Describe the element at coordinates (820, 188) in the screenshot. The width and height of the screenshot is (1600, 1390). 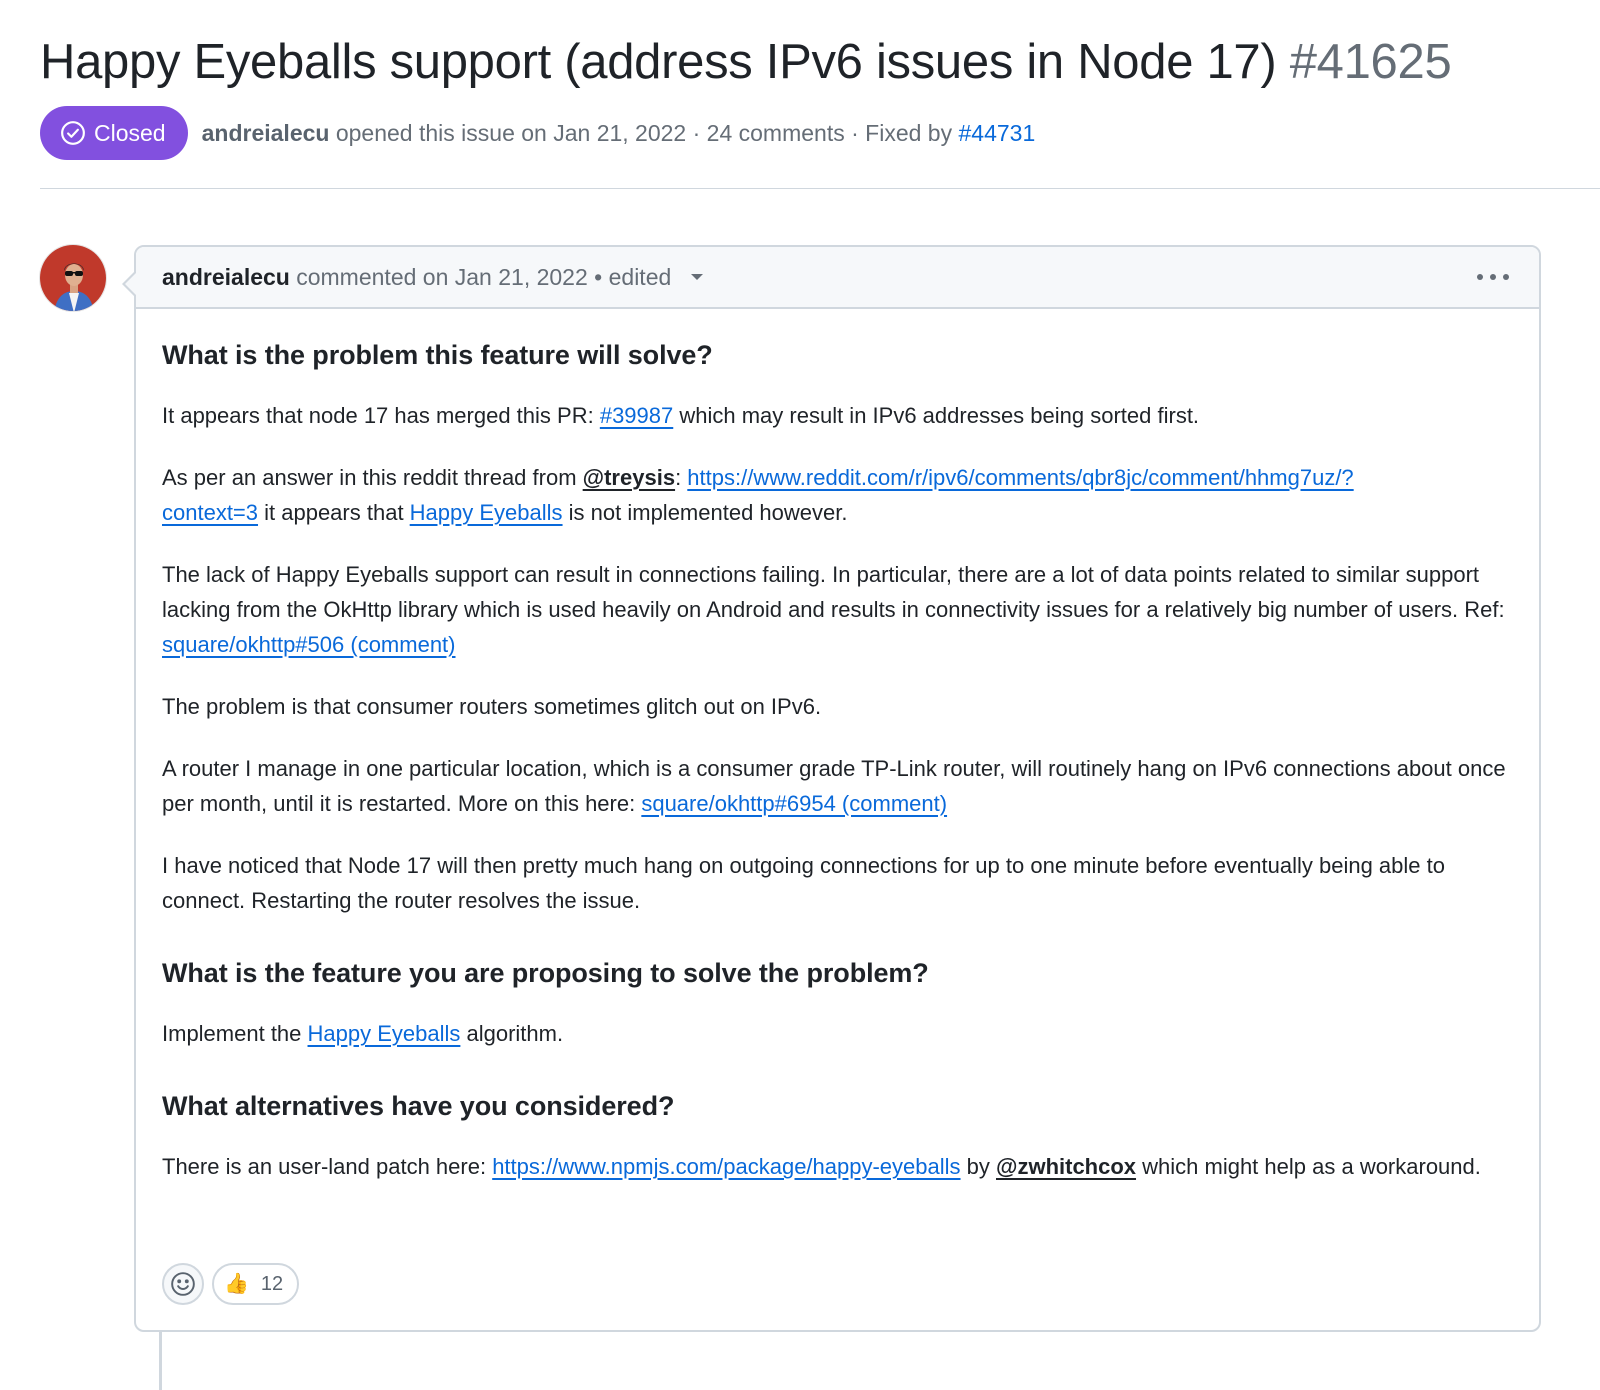
I see `header-divider` at that location.